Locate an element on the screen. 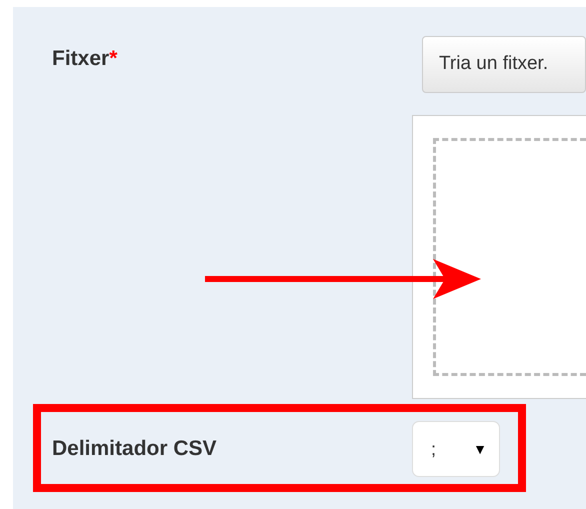 The height and width of the screenshot is (509, 586). delimiter-select: ; ▼ is located at coordinates (456, 449).